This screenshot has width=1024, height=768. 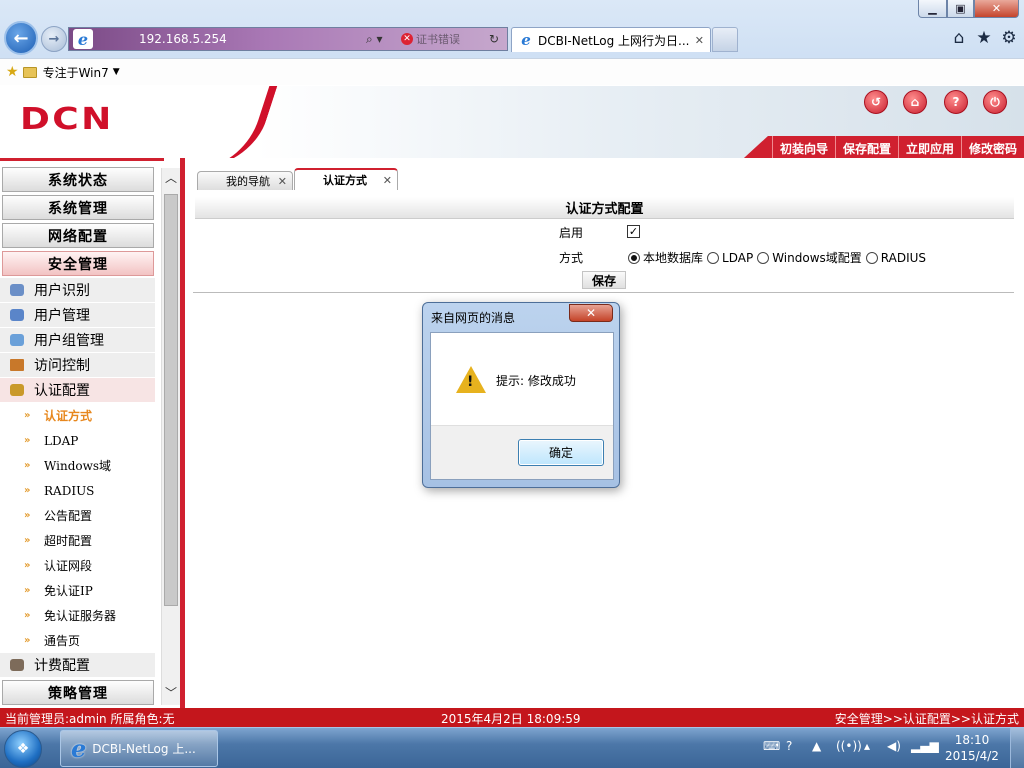 I want to click on radio-windows-domain, so click(x=763, y=257).